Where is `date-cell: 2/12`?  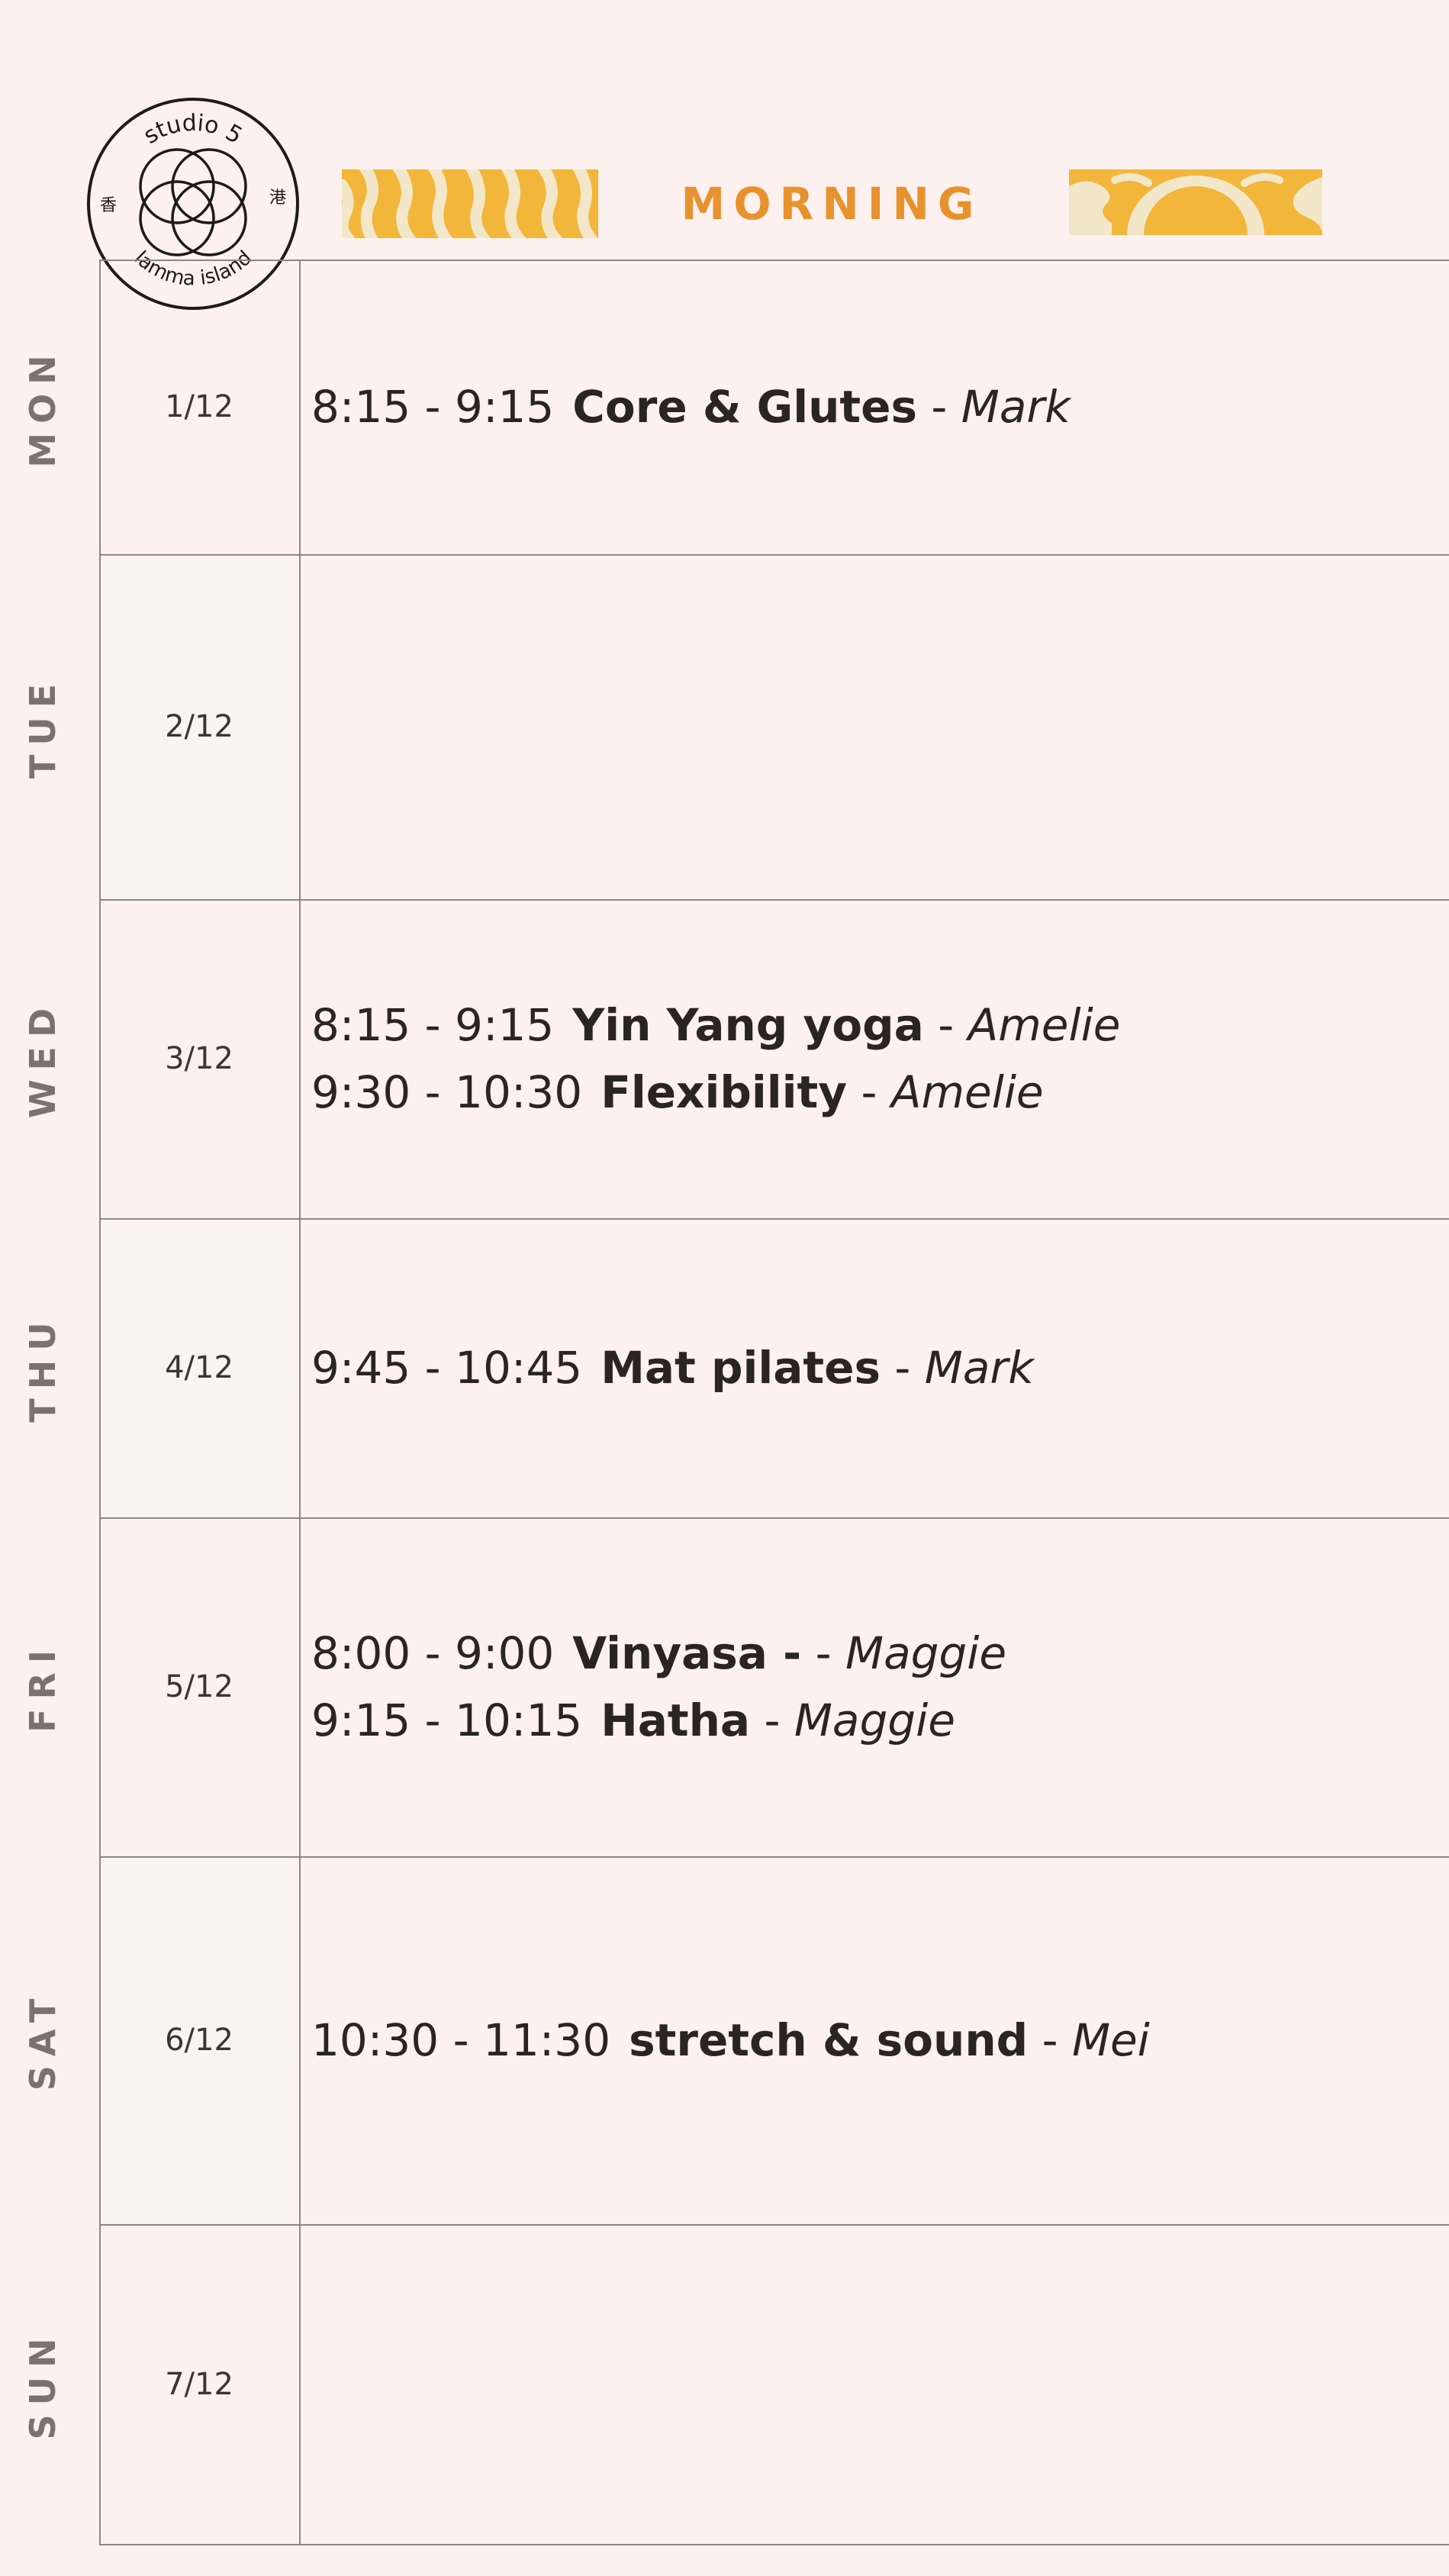
date-cell: 2/12 is located at coordinates (199, 726).